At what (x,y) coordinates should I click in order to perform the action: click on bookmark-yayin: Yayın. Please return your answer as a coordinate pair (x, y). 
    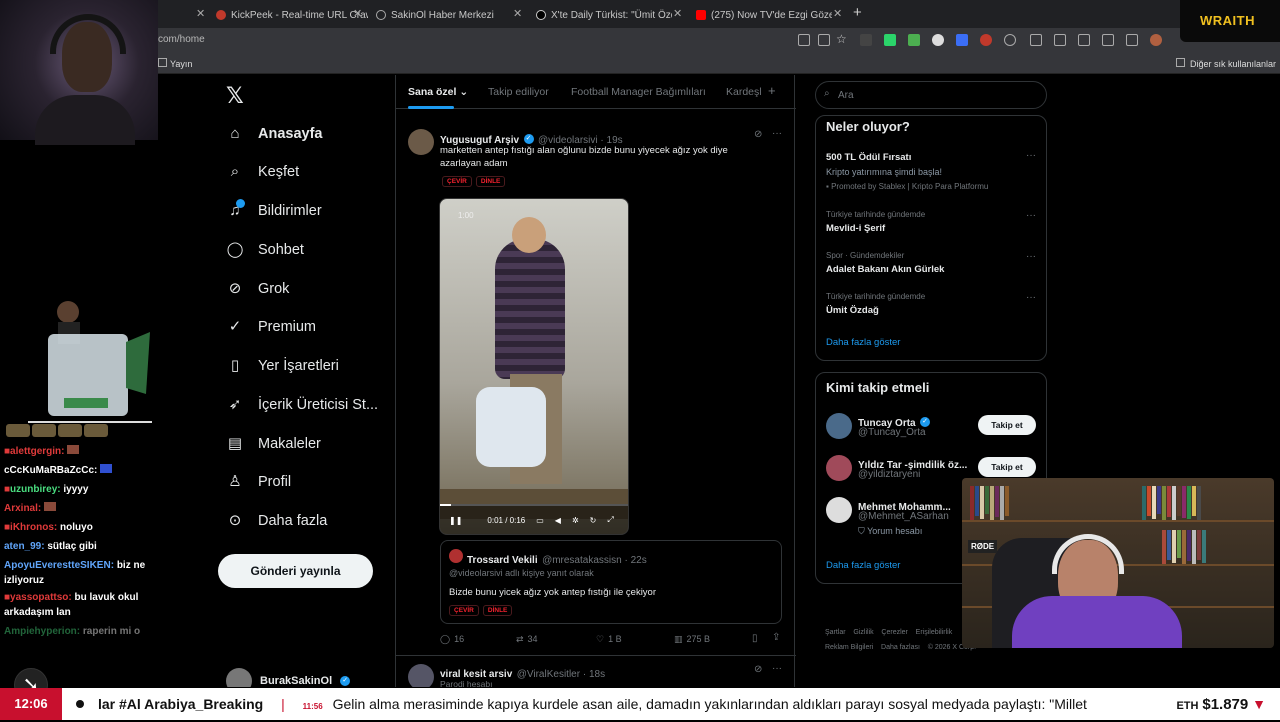
    Looking at the image, I should click on (181, 64).